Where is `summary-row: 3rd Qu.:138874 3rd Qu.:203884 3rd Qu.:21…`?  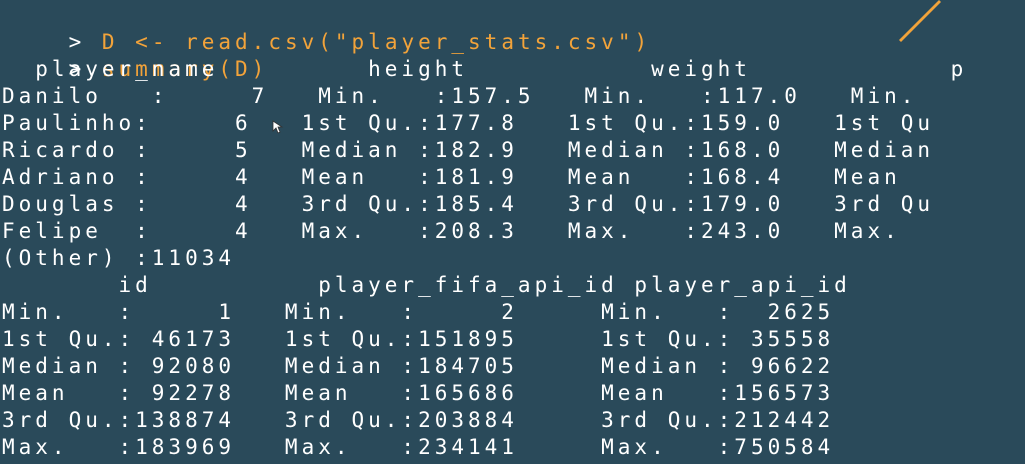
summary-row: 3rd Qu.:138874 3rd Qu.:203884 3rd Qu.:21… is located at coordinates (418, 420).